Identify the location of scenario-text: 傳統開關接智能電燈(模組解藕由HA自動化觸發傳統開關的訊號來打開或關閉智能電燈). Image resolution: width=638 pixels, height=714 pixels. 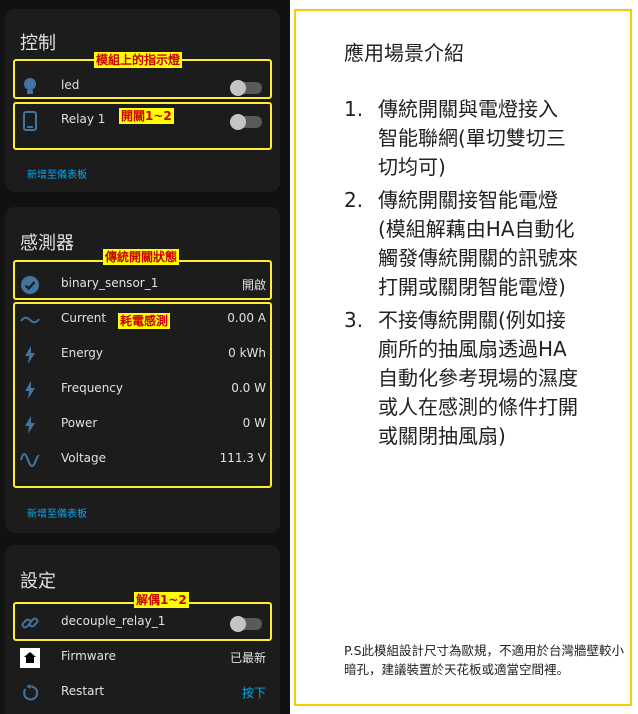
(478, 243).